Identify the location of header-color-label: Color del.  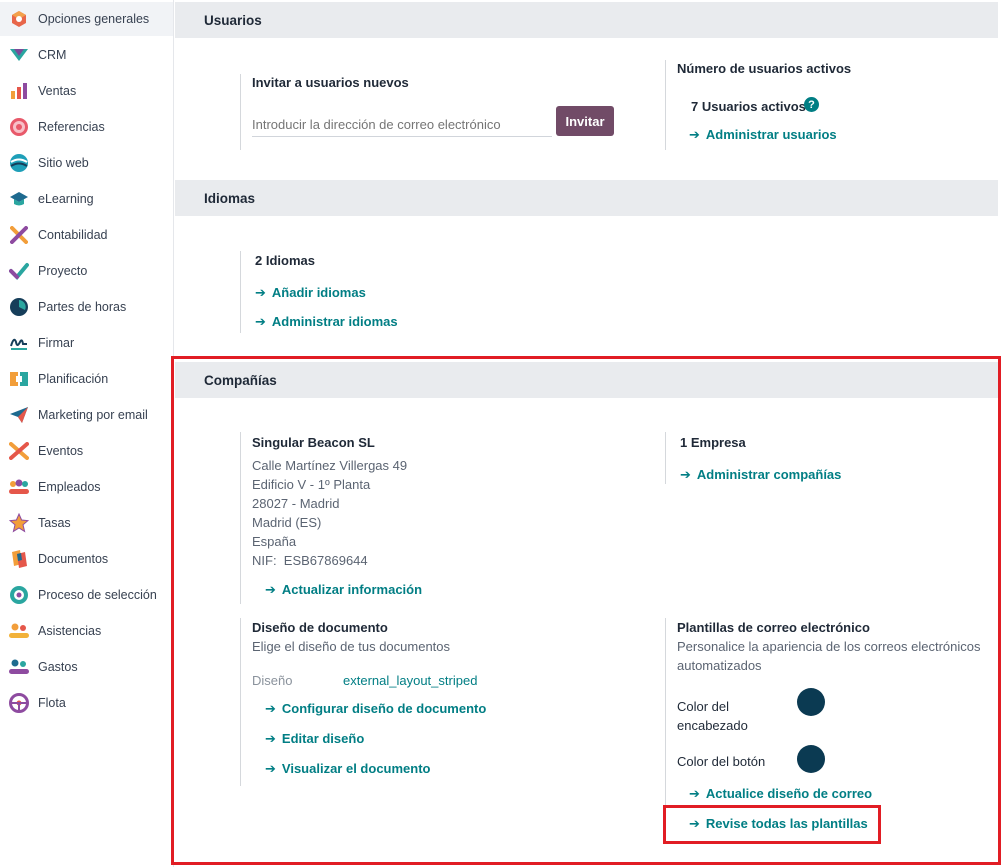
(703, 706).